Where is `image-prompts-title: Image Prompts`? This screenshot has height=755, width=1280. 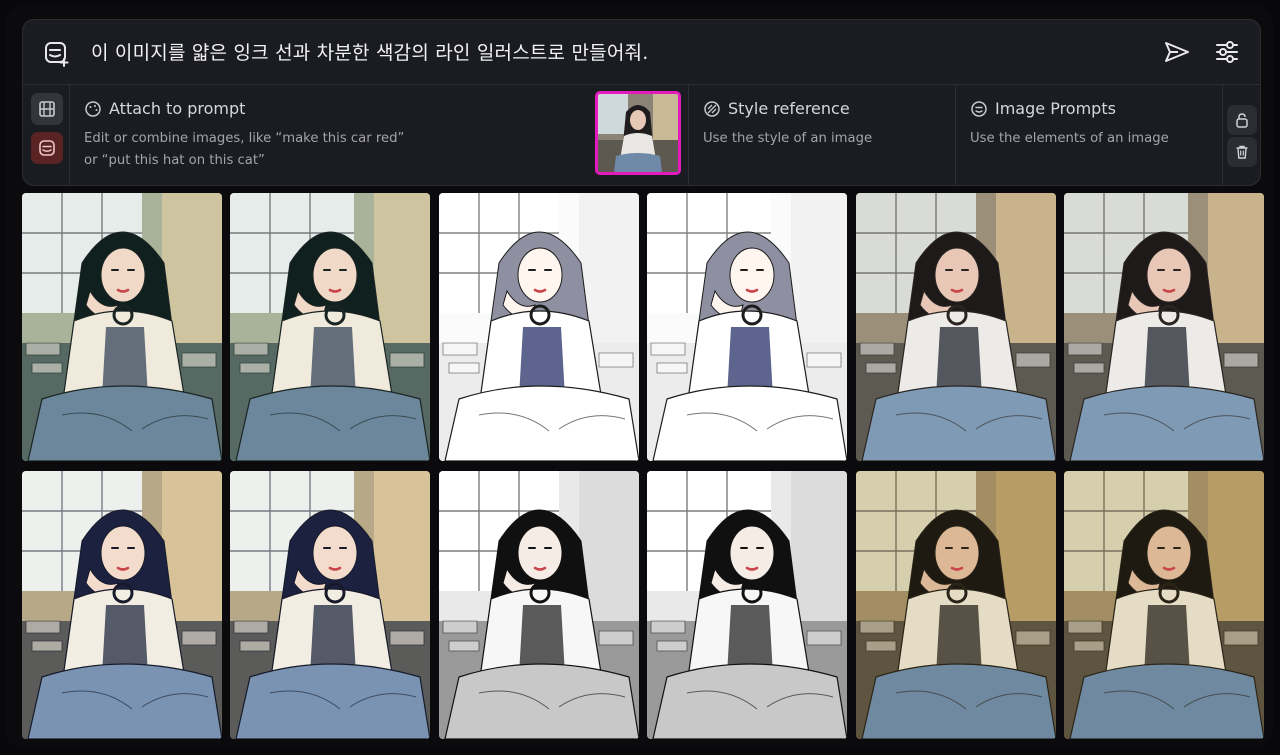
image-prompts-title: Image Prompts is located at coordinates (1043, 108).